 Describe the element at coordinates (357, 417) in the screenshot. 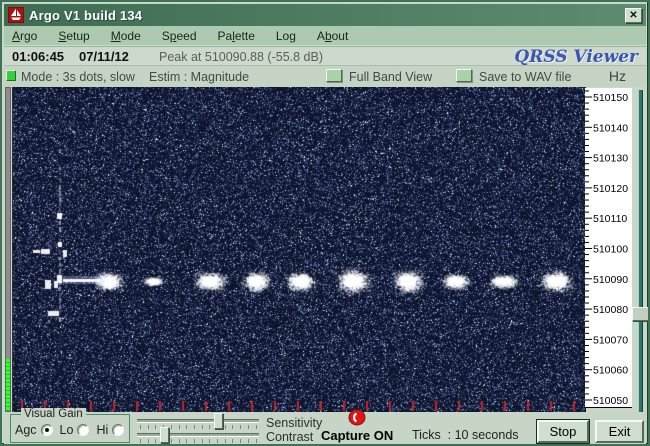

I see `capture-led-icon` at that location.